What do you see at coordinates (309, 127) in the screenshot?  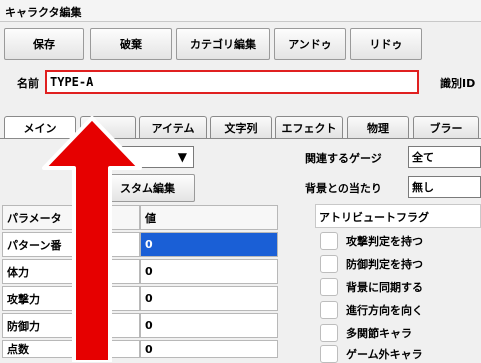 I see `tab-effect: エフェクト` at bounding box center [309, 127].